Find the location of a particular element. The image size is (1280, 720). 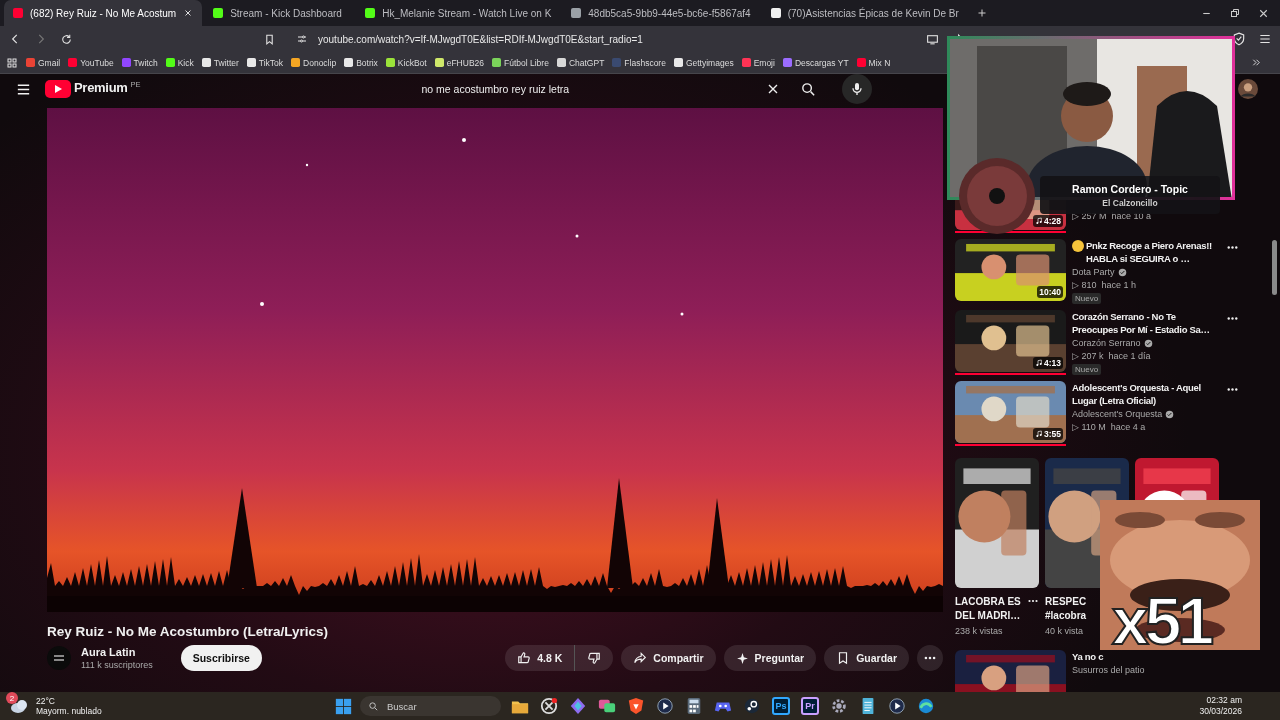

search-field: Buscar is located at coordinates (430, 706).